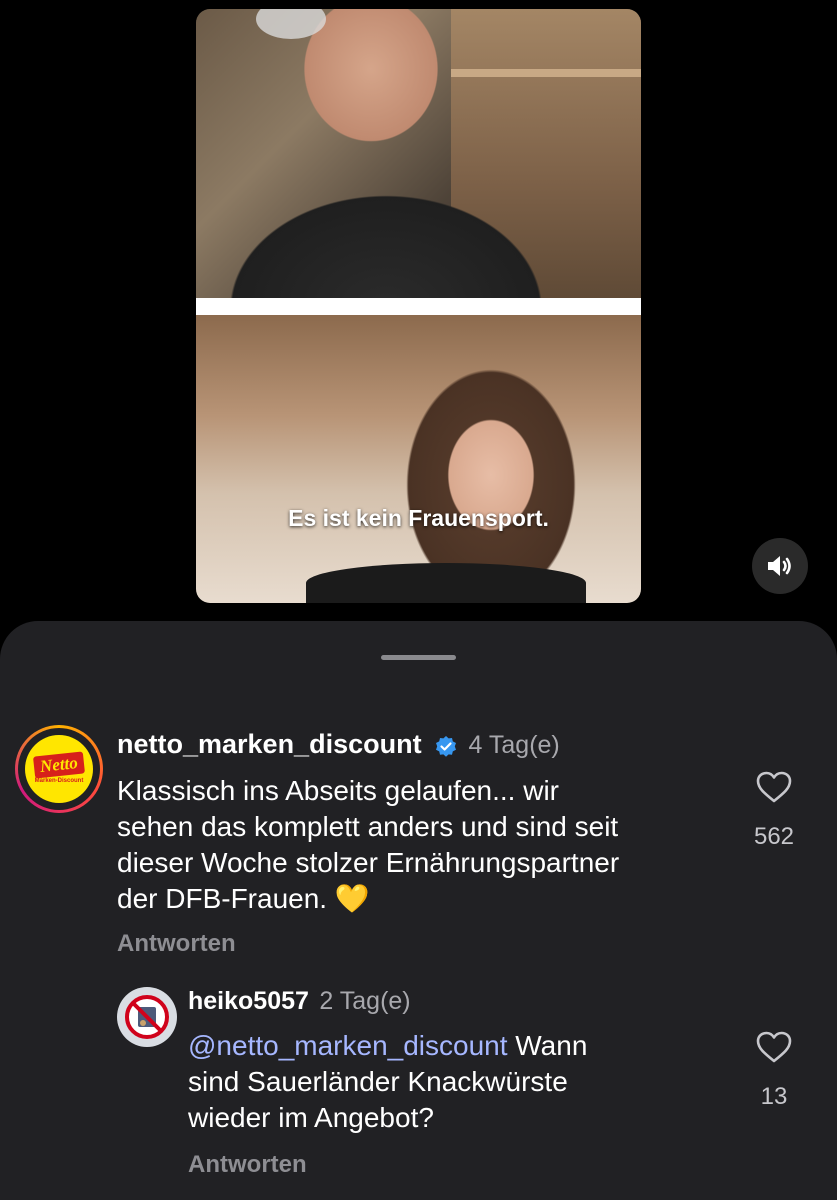 This screenshot has height=1200, width=837. Describe the element at coordinates (368, 826) in the screenshot. I see `comment-line: sehen das komplett anders und sind seit` at that location.